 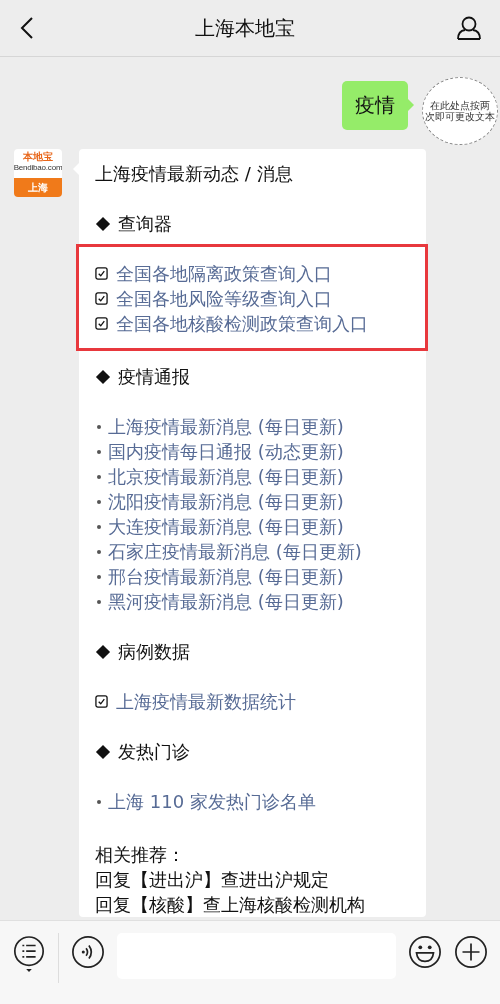 I want to click on avatar-domain: Bendibao.com, so click(x=38, y=167).